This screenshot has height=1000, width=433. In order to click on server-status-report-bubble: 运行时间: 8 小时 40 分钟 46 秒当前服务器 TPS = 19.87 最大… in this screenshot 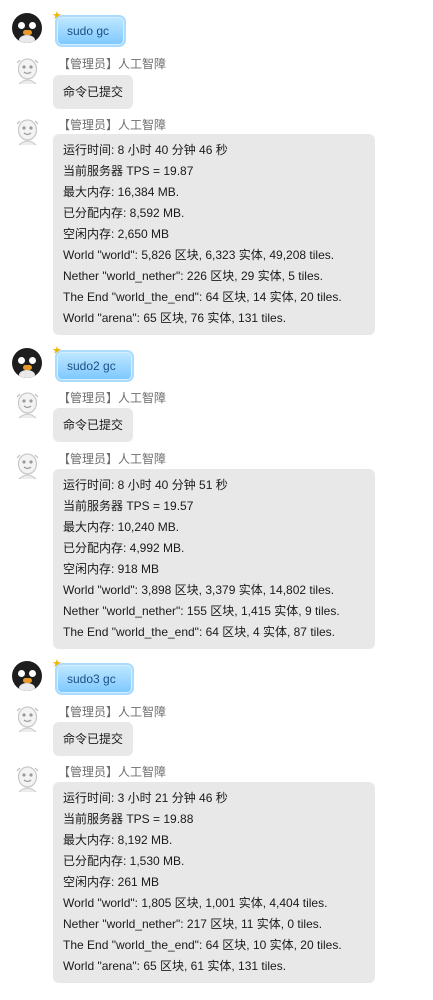, I will do `click(214, 234)`.